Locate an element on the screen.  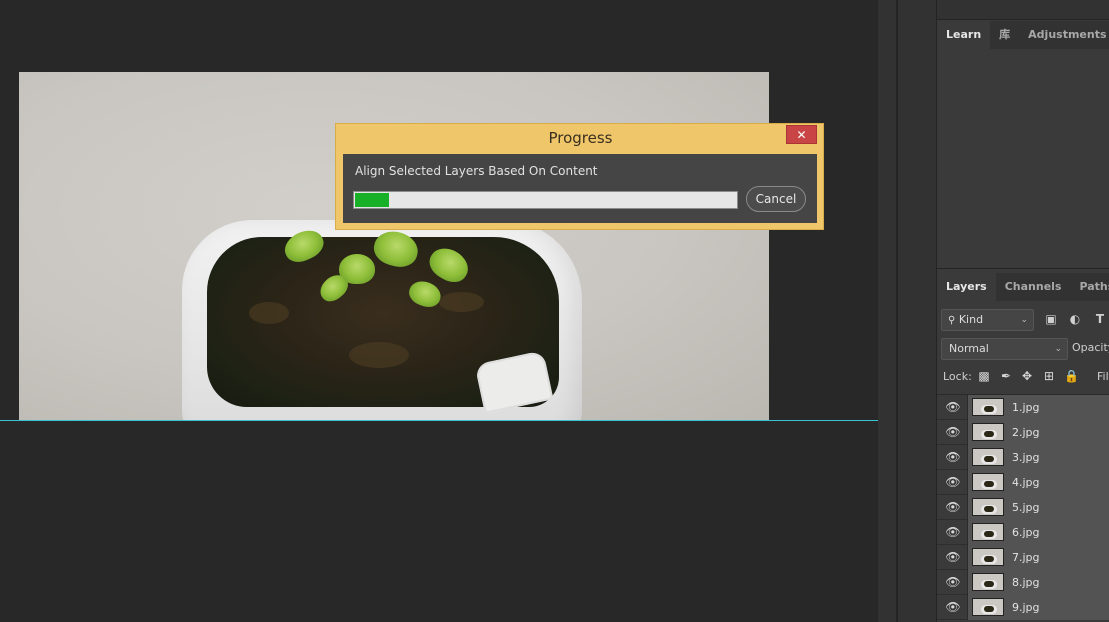
tab-channels: Channels is located at coordinates (1033, 287).